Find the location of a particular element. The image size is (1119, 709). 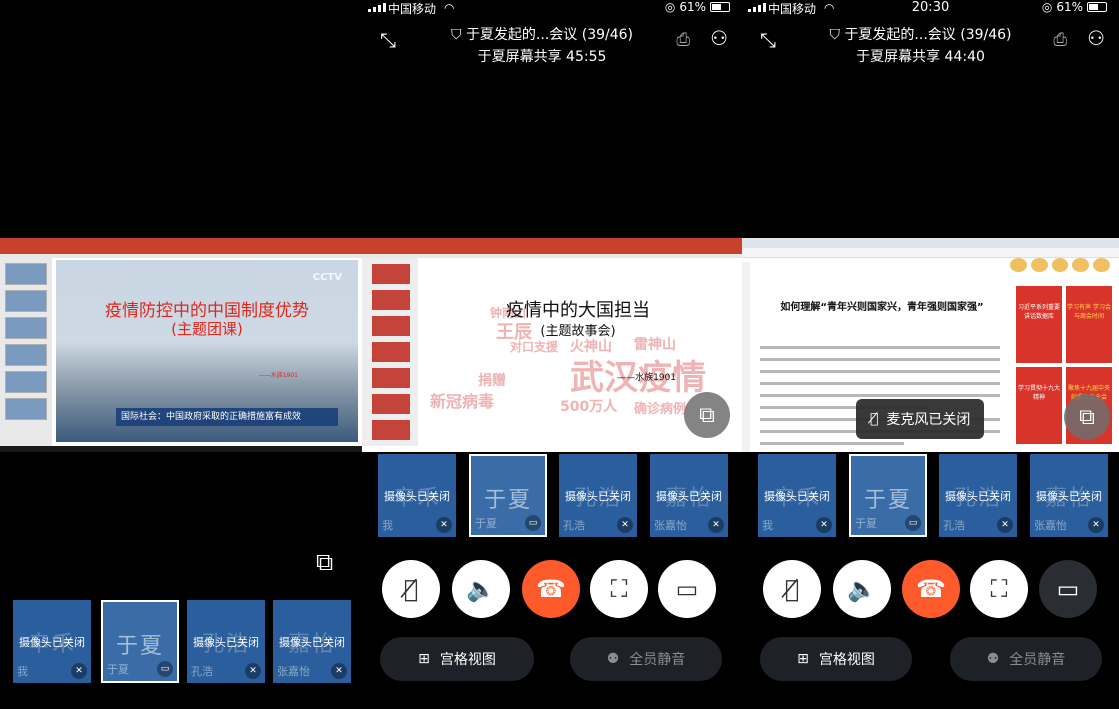

shield-icon: ⛉ is located at coordinates (458, 35).